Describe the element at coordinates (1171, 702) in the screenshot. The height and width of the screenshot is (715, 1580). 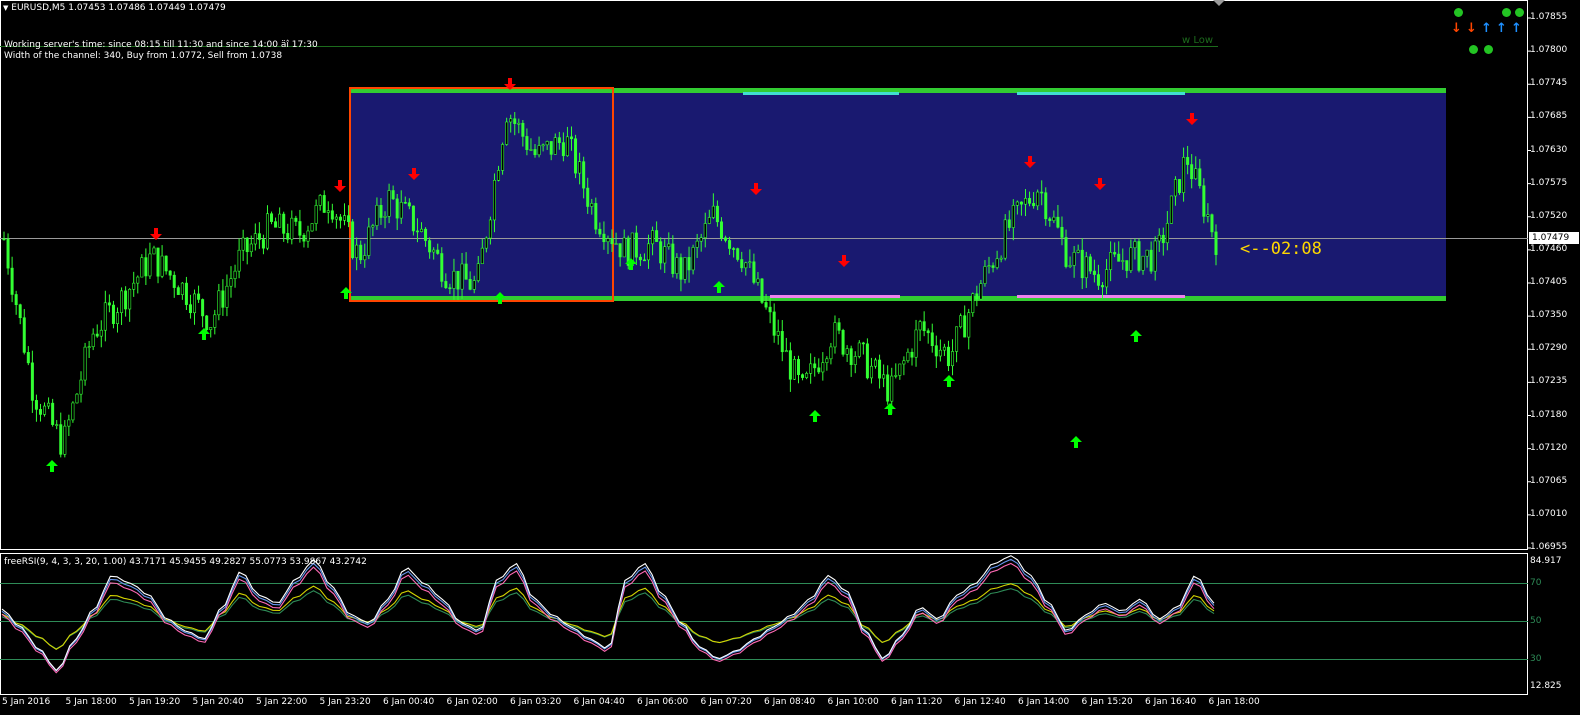
I see `time-axis-label: 6 Jan 16:40` at that location.